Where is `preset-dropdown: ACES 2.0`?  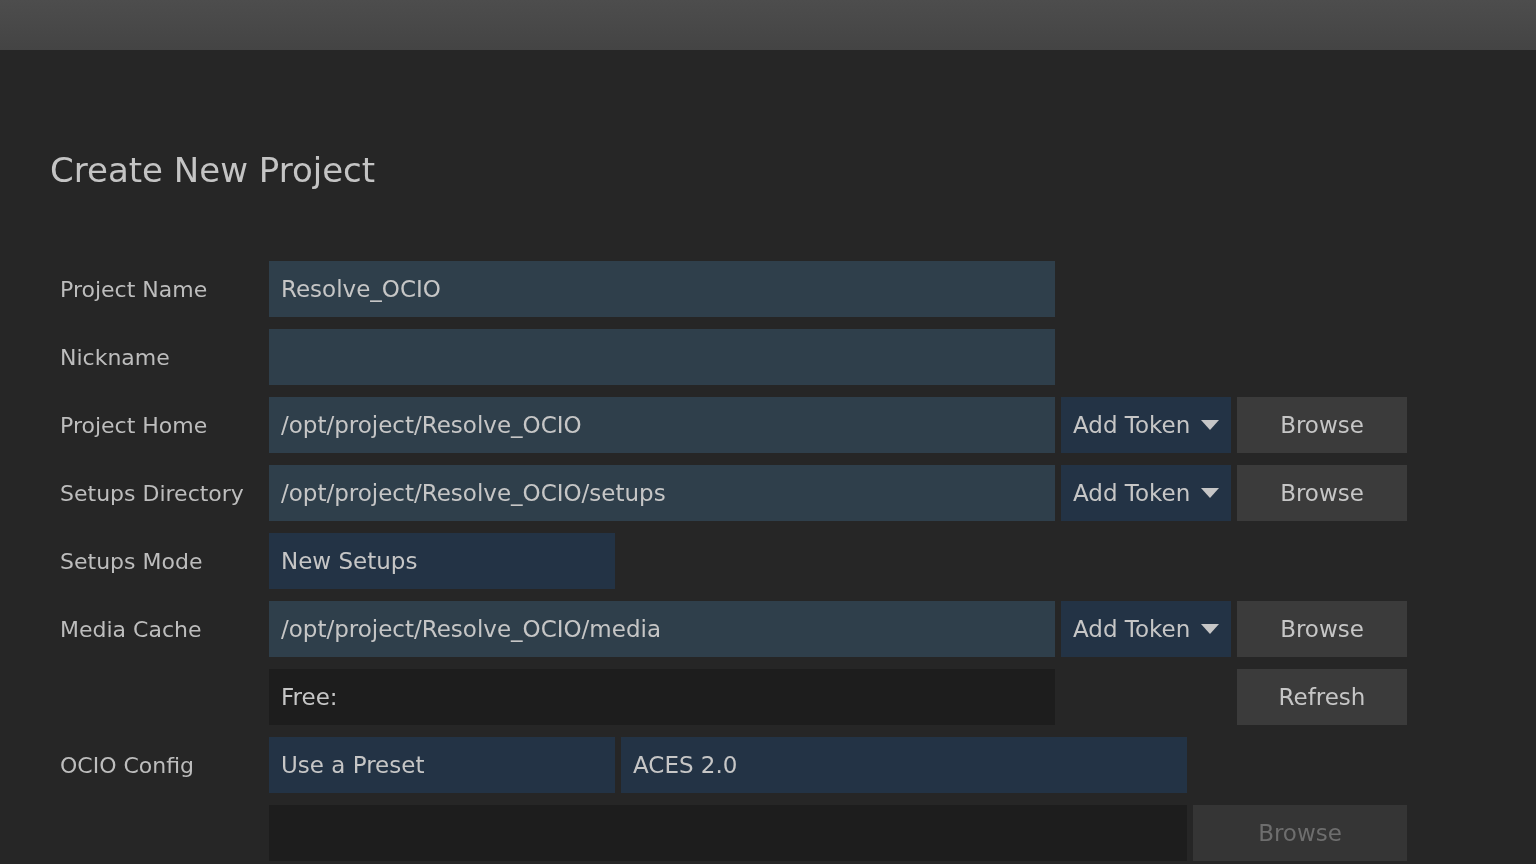
preset-dropdown: ACES 2.0 is located at coordinates (904, 765).